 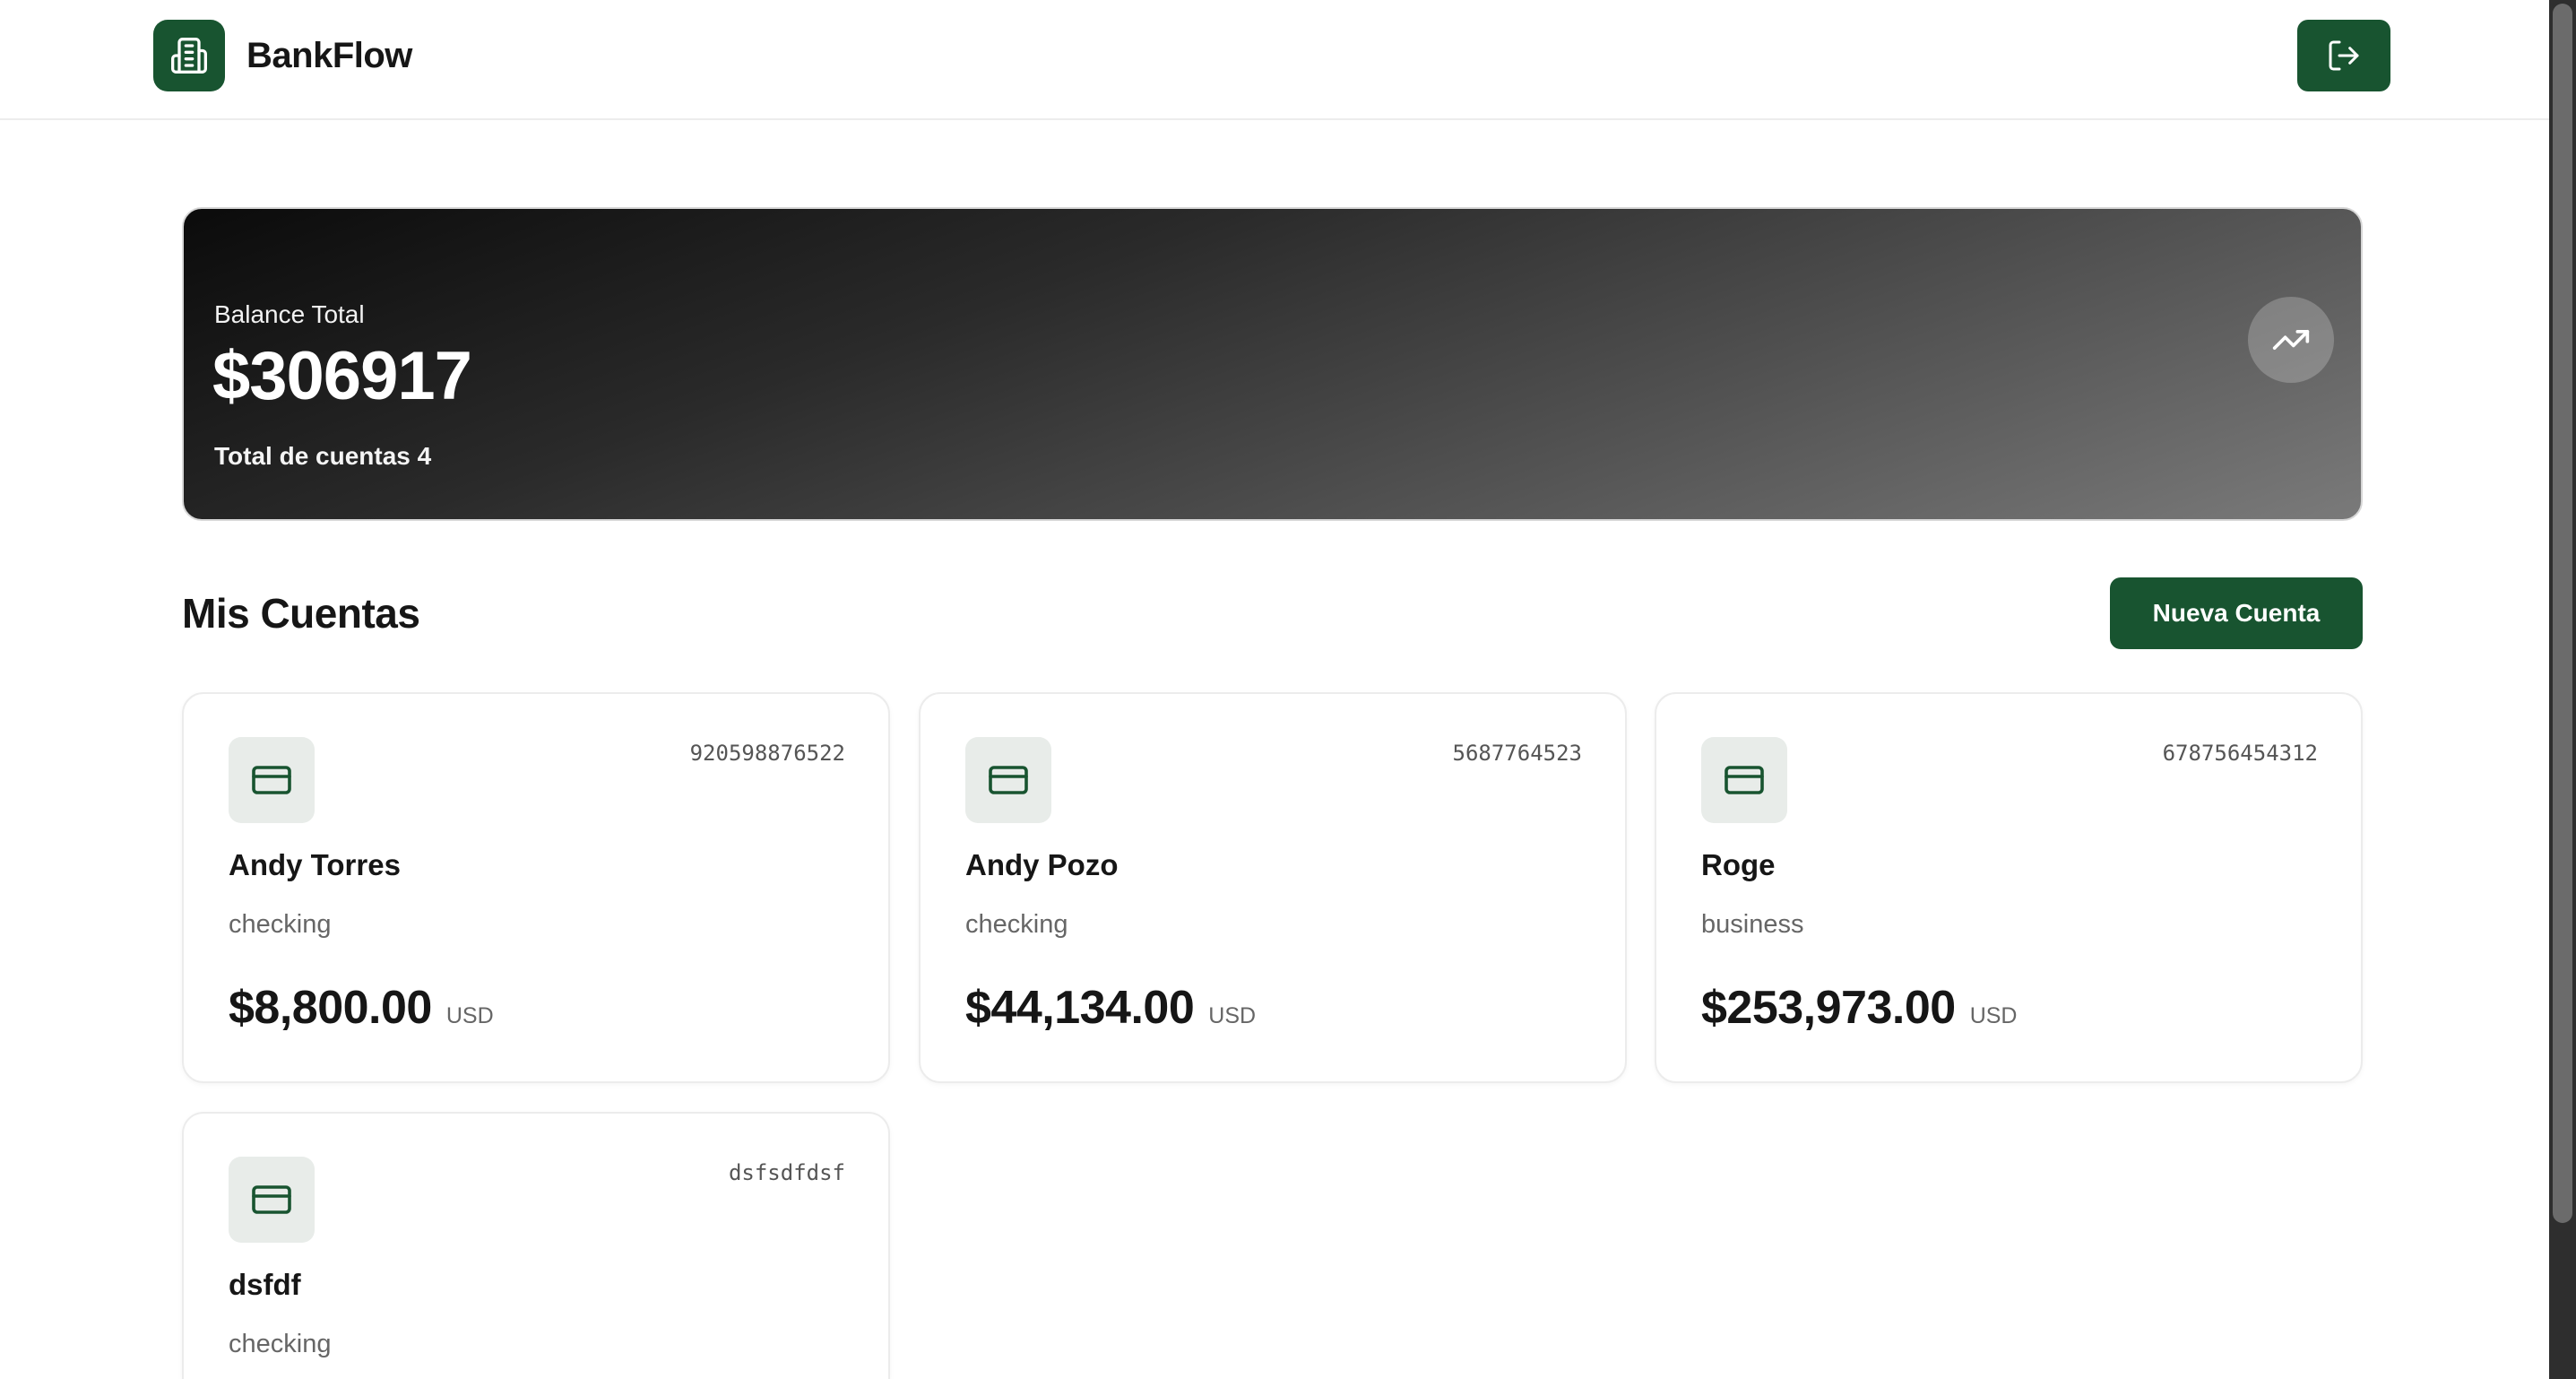 What do you see at coordinates (329, 56) in the screenshot?
I see `brand-name: BankFlow` at bounding box center [329, 56].